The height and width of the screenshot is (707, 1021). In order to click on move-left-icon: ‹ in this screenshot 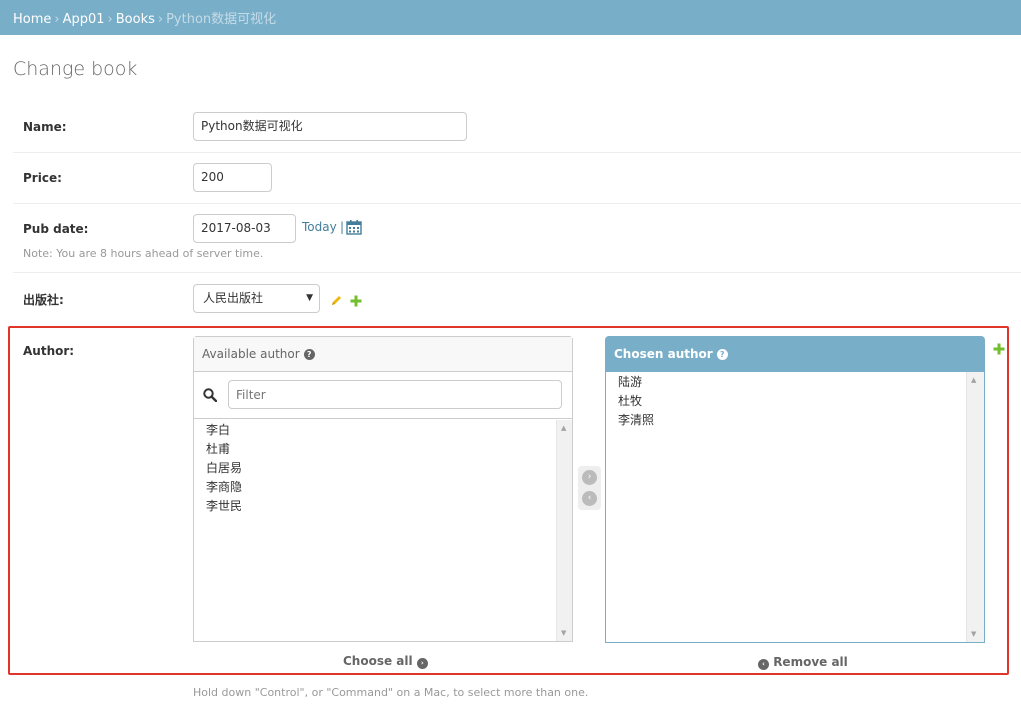, I will do `click(589, 498)`.